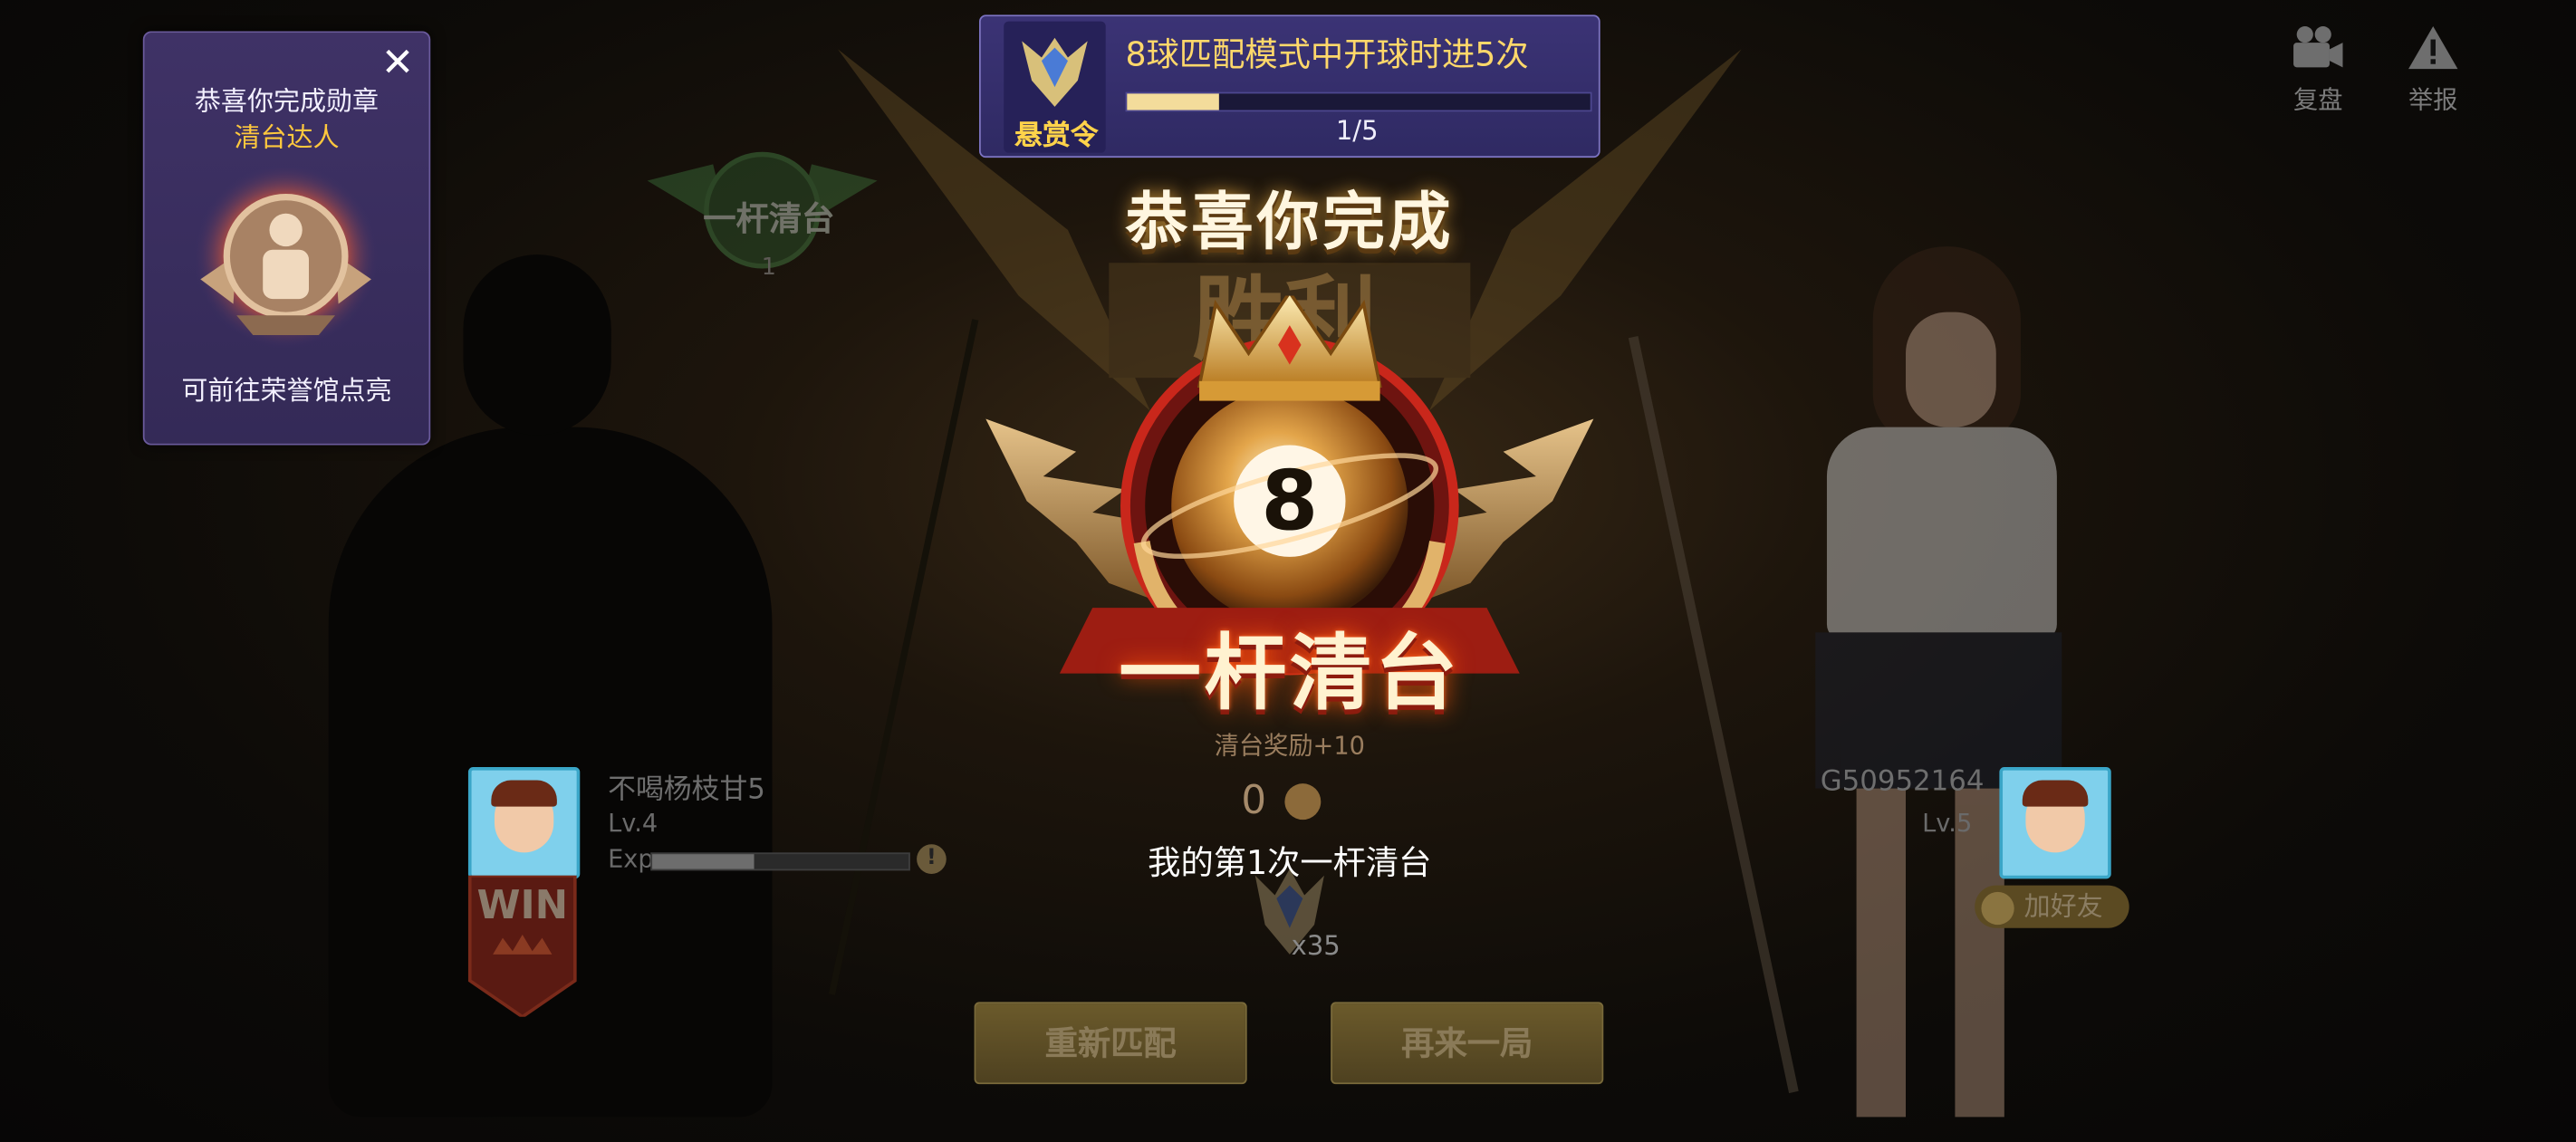 Image resolution: width=2576 pixels, height=1142 pixels. I want to click on right-cue-stick, so click(1713, 714).